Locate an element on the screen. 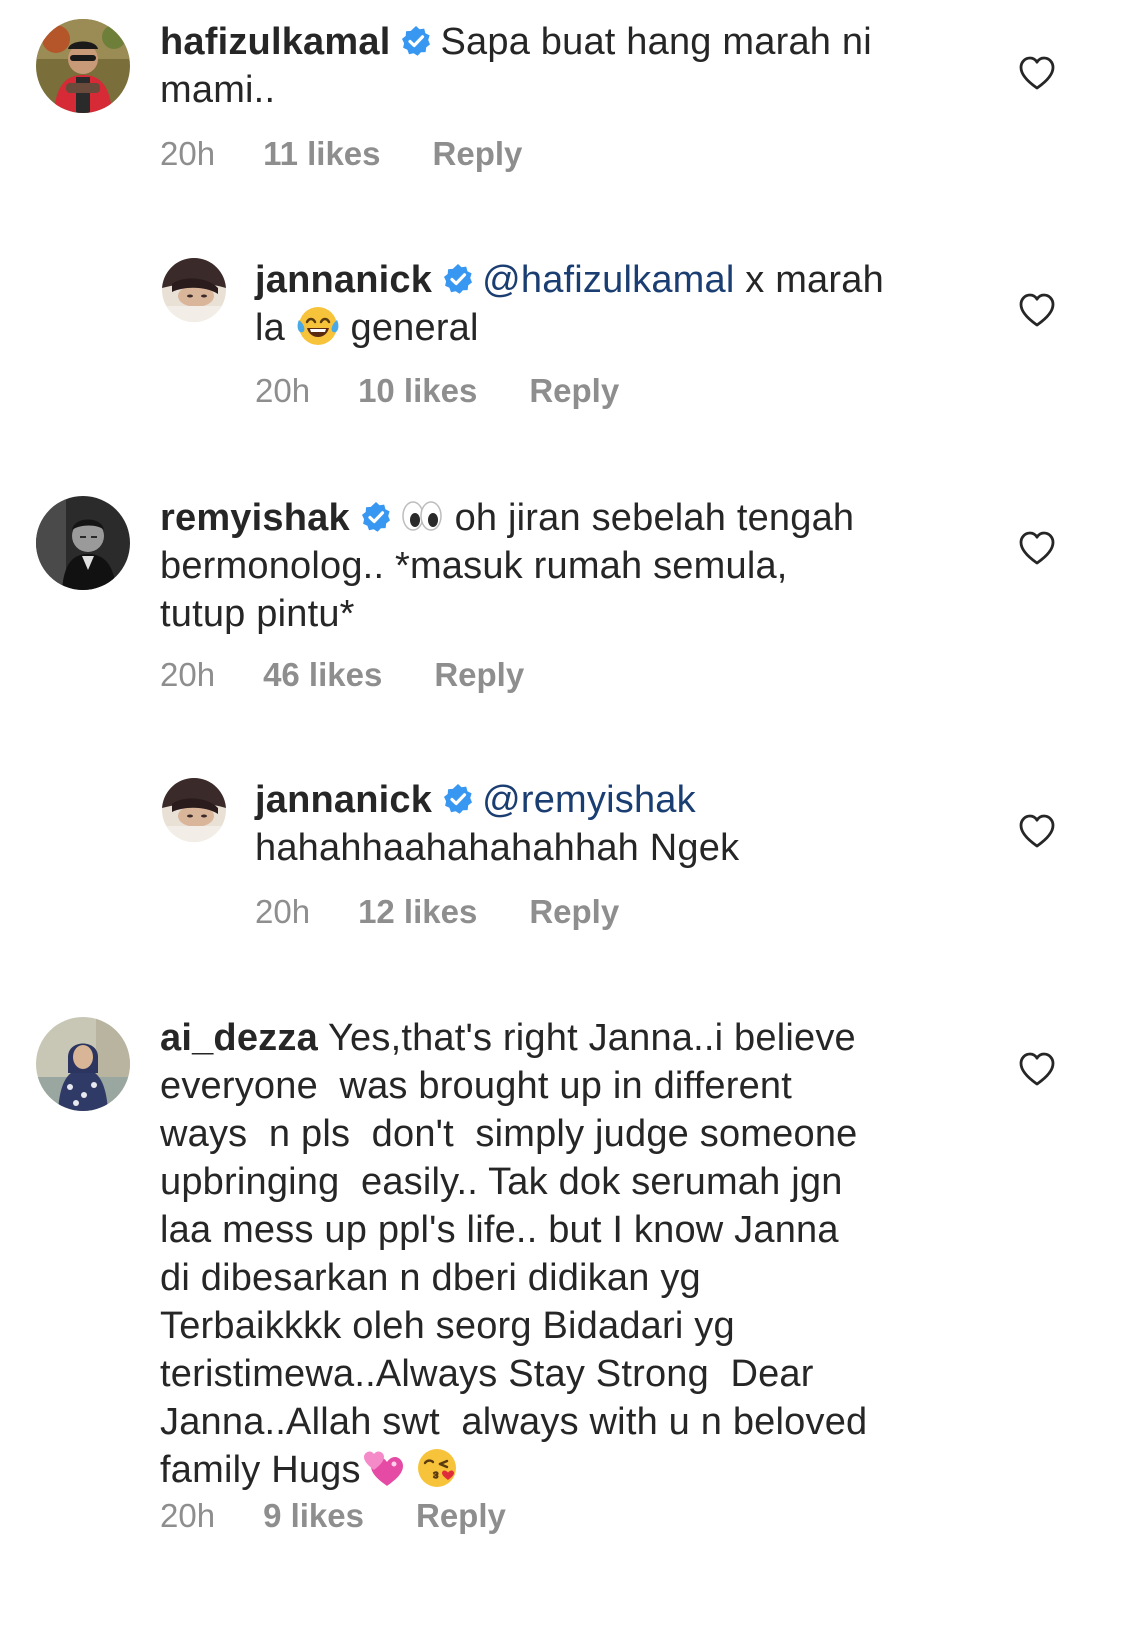 The width and height of the screenshot is (1125, 1644). comment-meta: 20h 9 likes Reply is located at coordinates (333, 1516).